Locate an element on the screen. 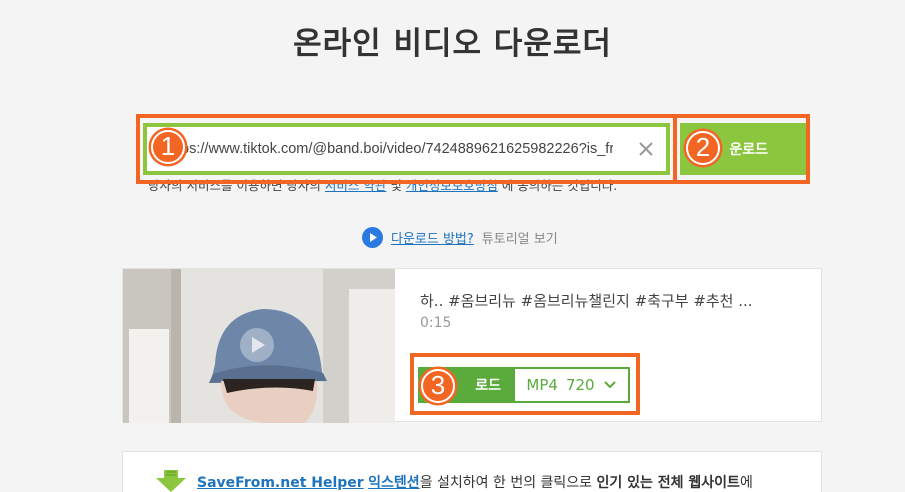  thumbnail-image is located at coordinates (259, 346).